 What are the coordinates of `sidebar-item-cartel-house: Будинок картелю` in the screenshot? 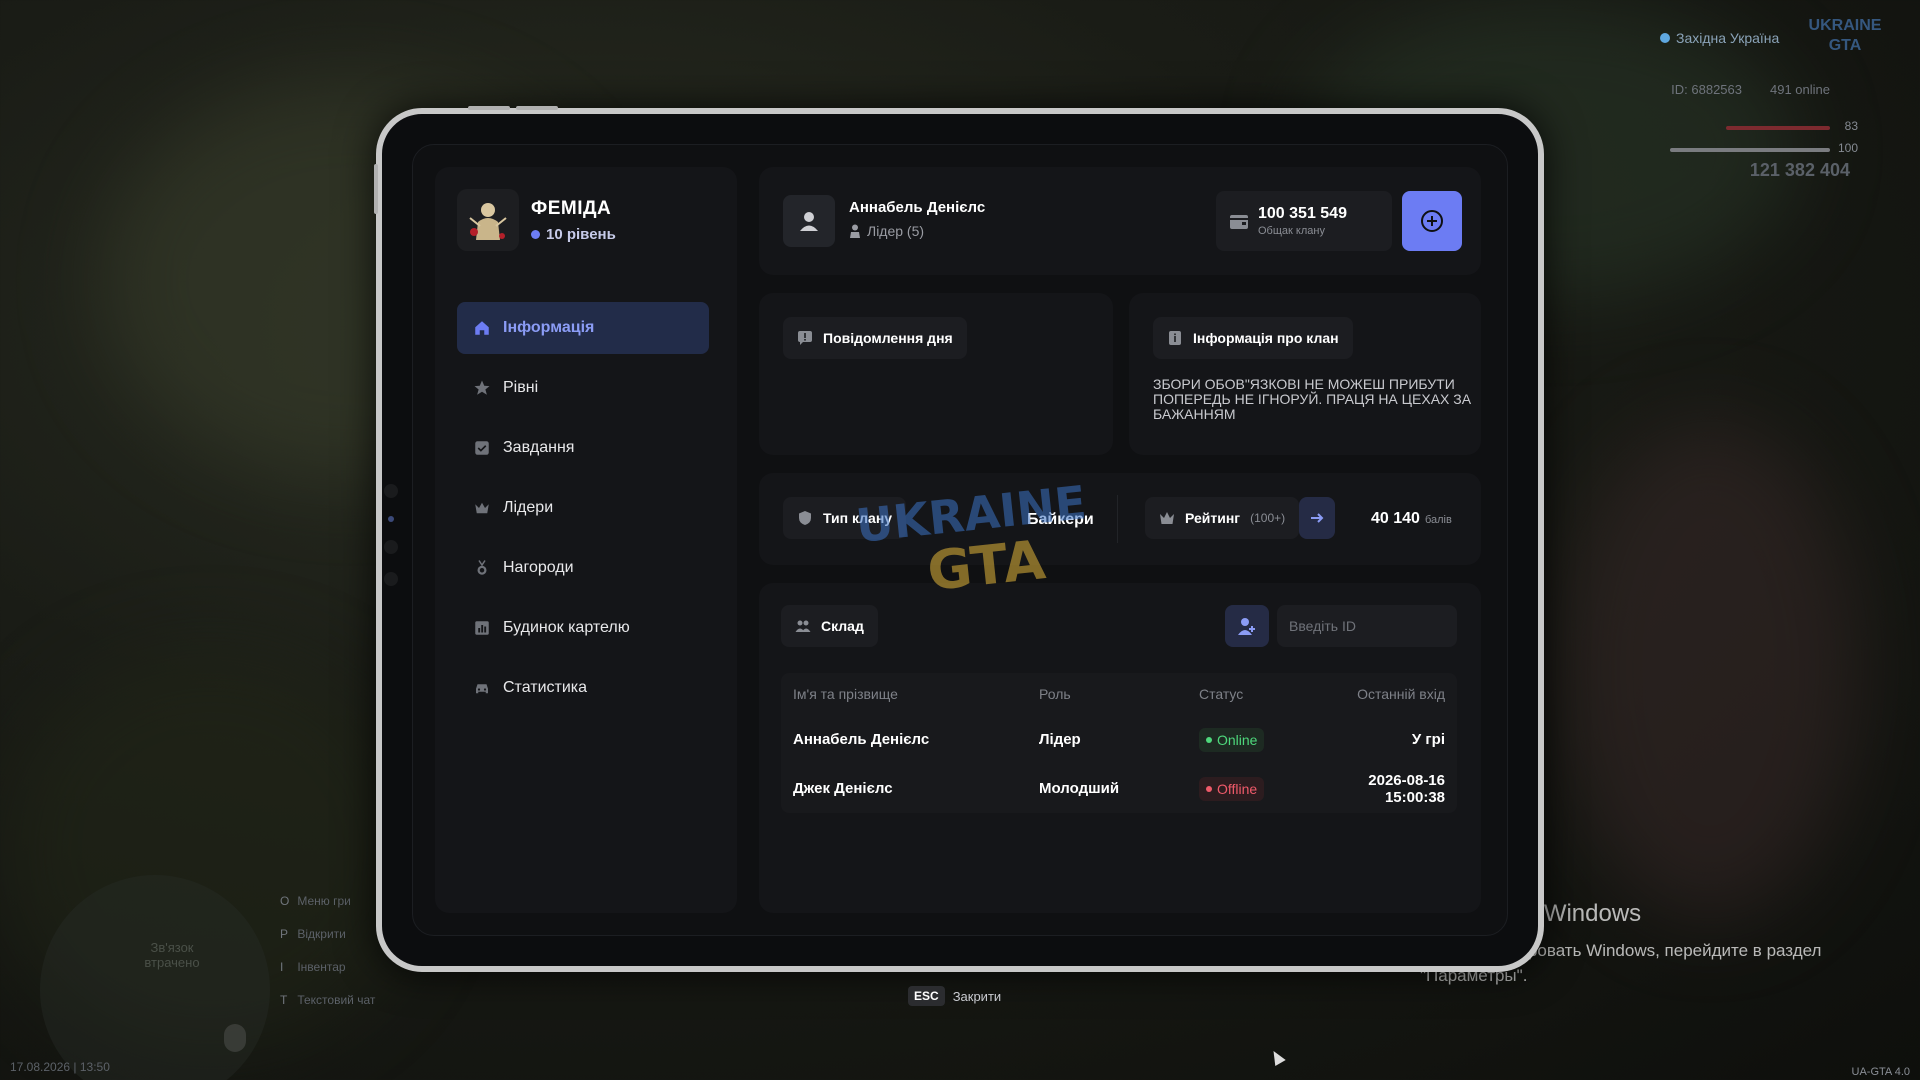 It's located at (583, 628).